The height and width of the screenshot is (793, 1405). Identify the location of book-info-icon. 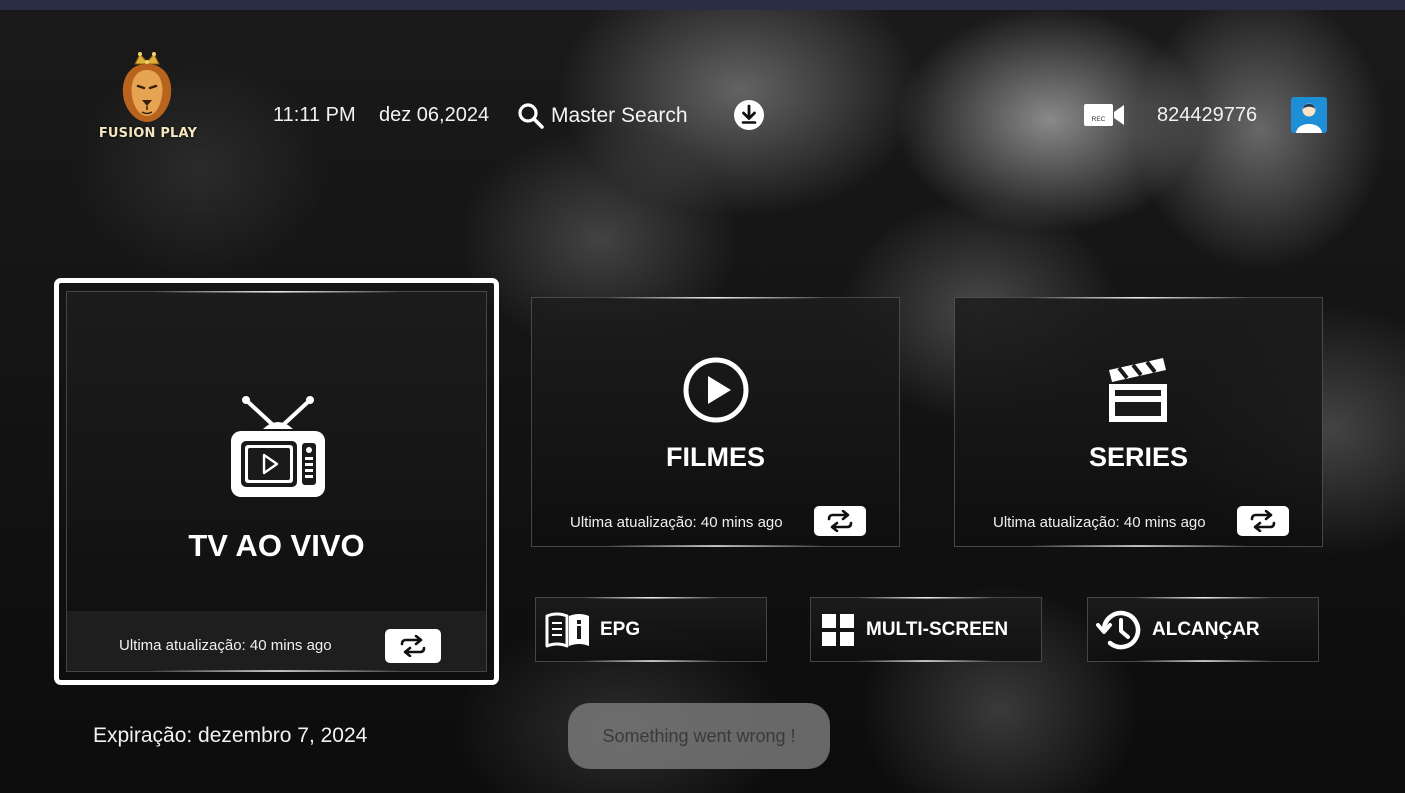
(567, 629).